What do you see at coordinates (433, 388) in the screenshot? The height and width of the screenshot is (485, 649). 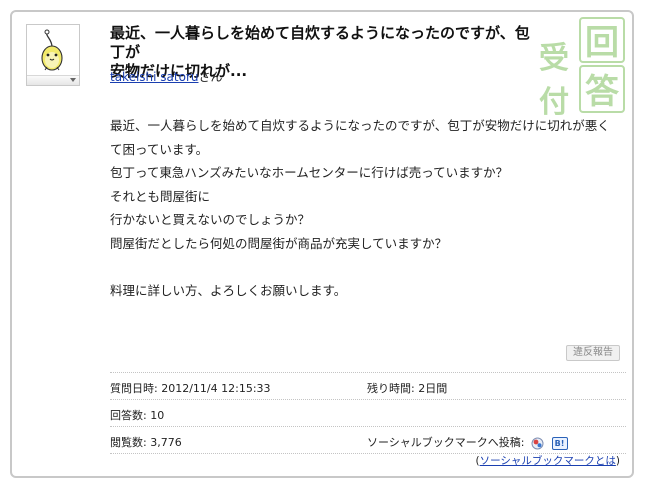 I see `remaining-value: 2日間` at bounding box center [433, 388].